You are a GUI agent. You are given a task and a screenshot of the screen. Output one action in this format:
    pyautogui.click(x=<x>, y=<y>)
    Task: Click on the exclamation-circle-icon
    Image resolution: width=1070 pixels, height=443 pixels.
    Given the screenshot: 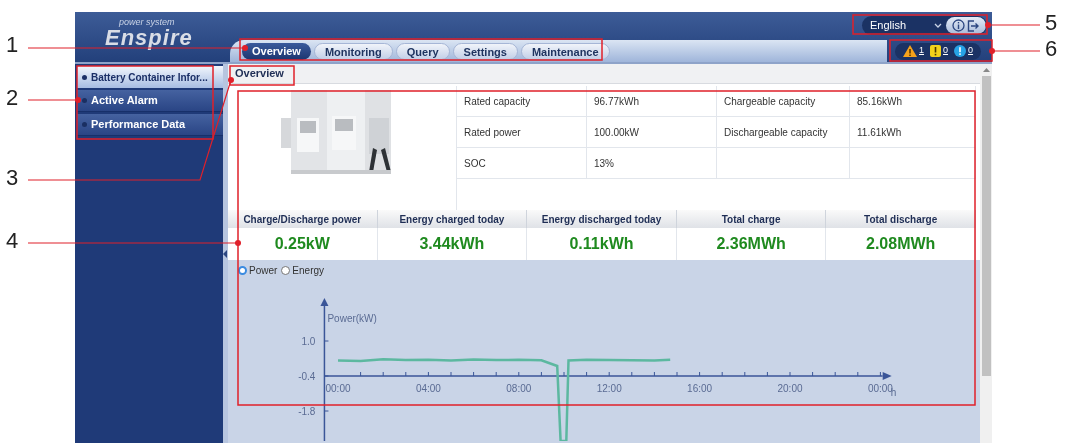 What is the action you would take?
    pyautogui.click(x=960, y=51)
    